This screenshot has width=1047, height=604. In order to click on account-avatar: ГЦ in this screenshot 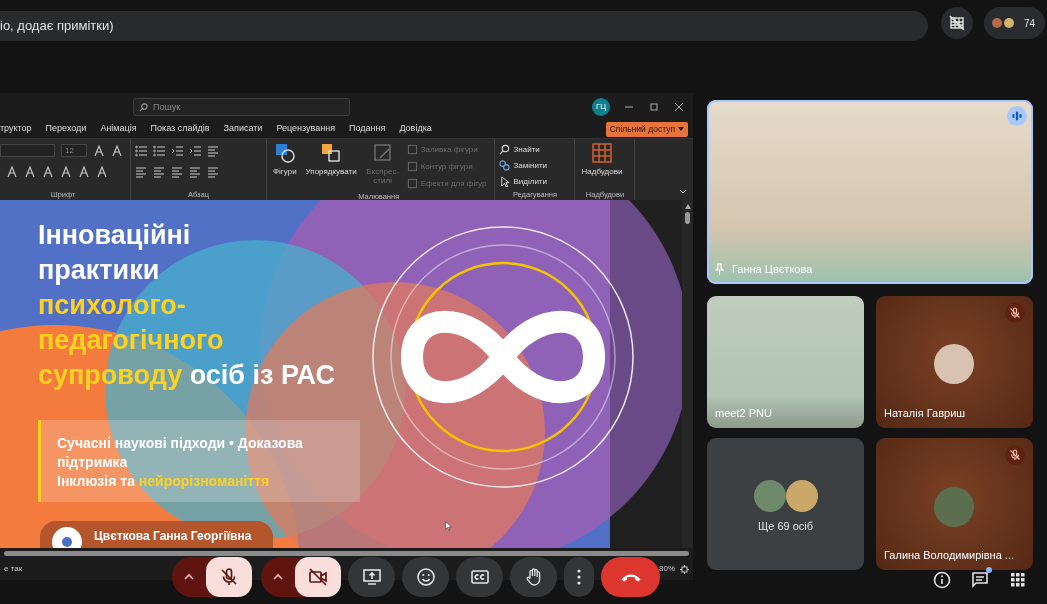, I will do `click(601, 106)`.